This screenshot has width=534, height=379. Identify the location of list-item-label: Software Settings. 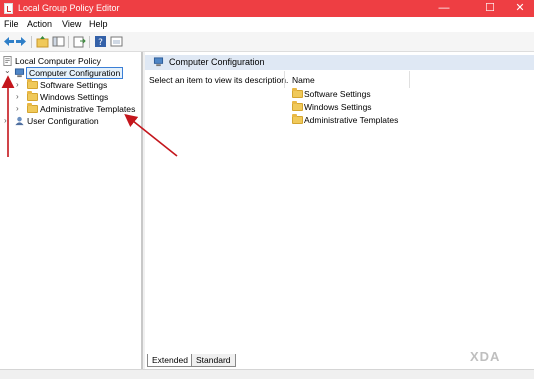
(337, 94).